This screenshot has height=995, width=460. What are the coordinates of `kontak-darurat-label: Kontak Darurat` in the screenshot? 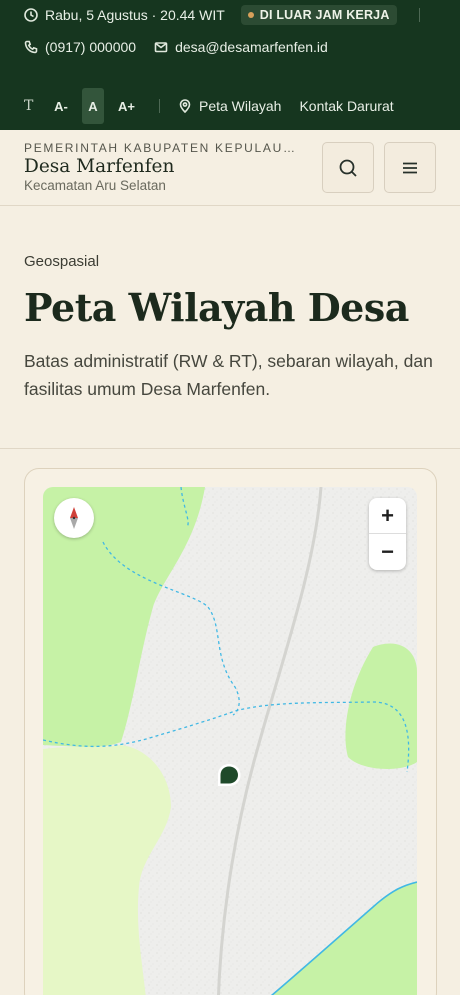 It's located at (346, 106).